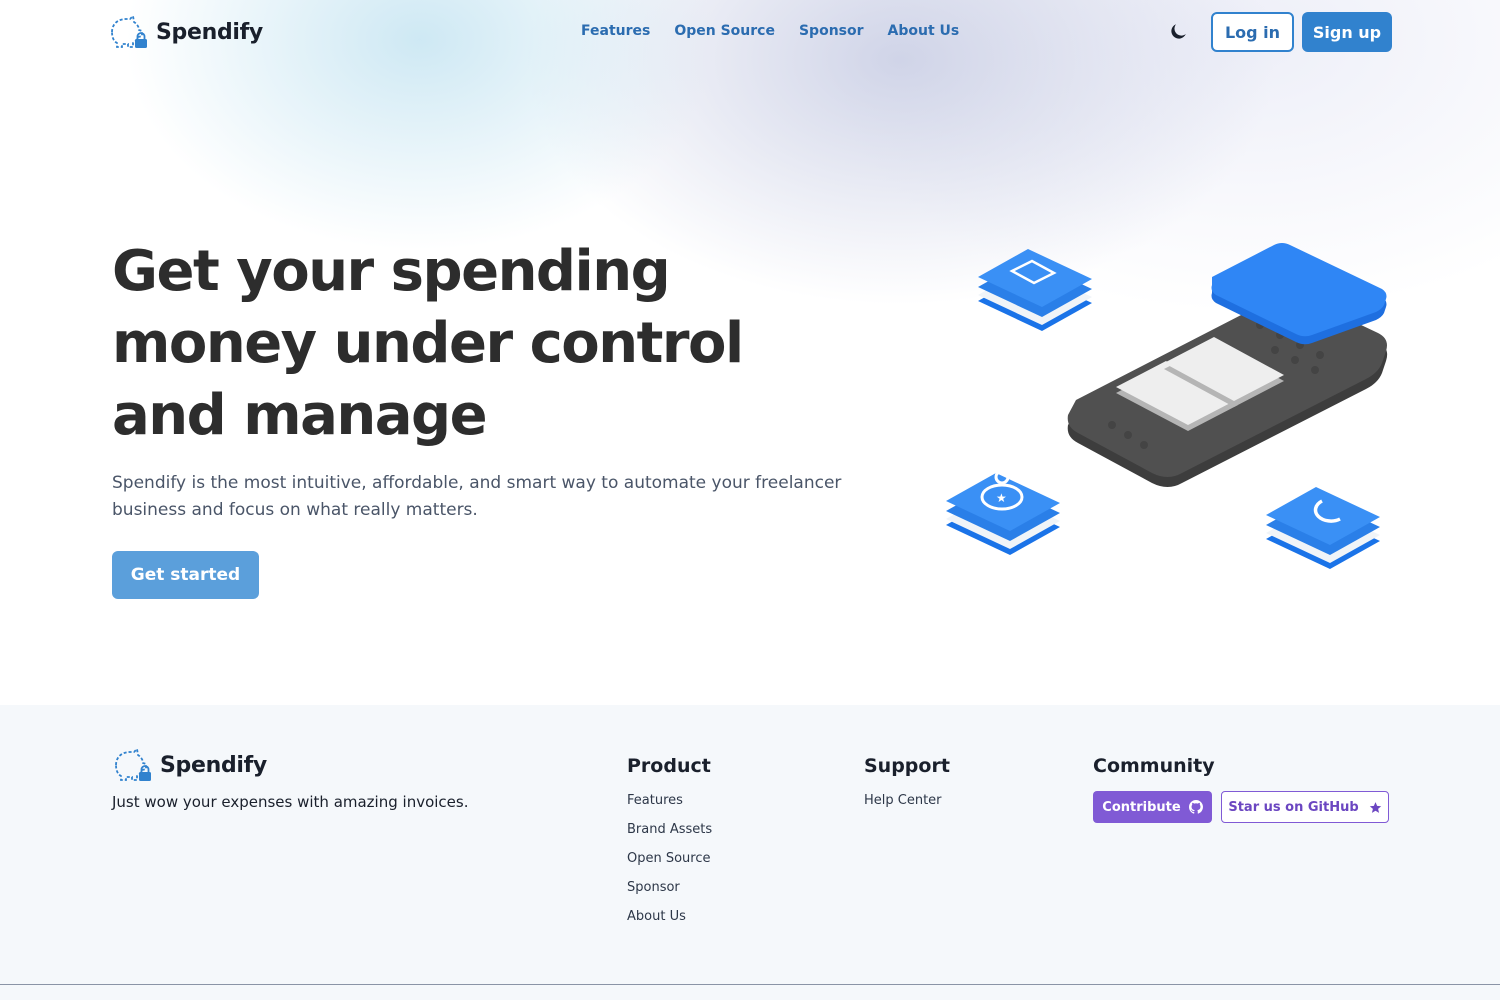 The width and height of the screenshot is (1500, 1000). I want to click on nav-about-us: About Us, so click(924, 31).